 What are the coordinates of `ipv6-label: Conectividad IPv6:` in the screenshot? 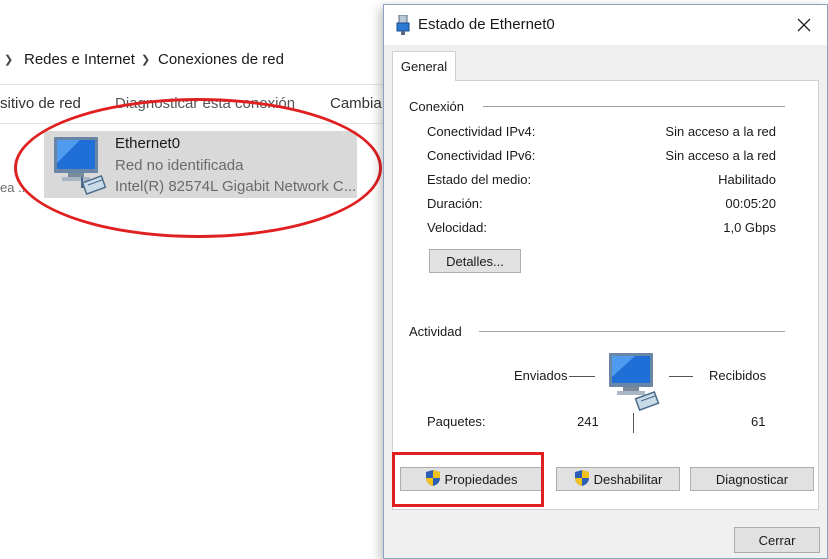 It's located at (481, 155).